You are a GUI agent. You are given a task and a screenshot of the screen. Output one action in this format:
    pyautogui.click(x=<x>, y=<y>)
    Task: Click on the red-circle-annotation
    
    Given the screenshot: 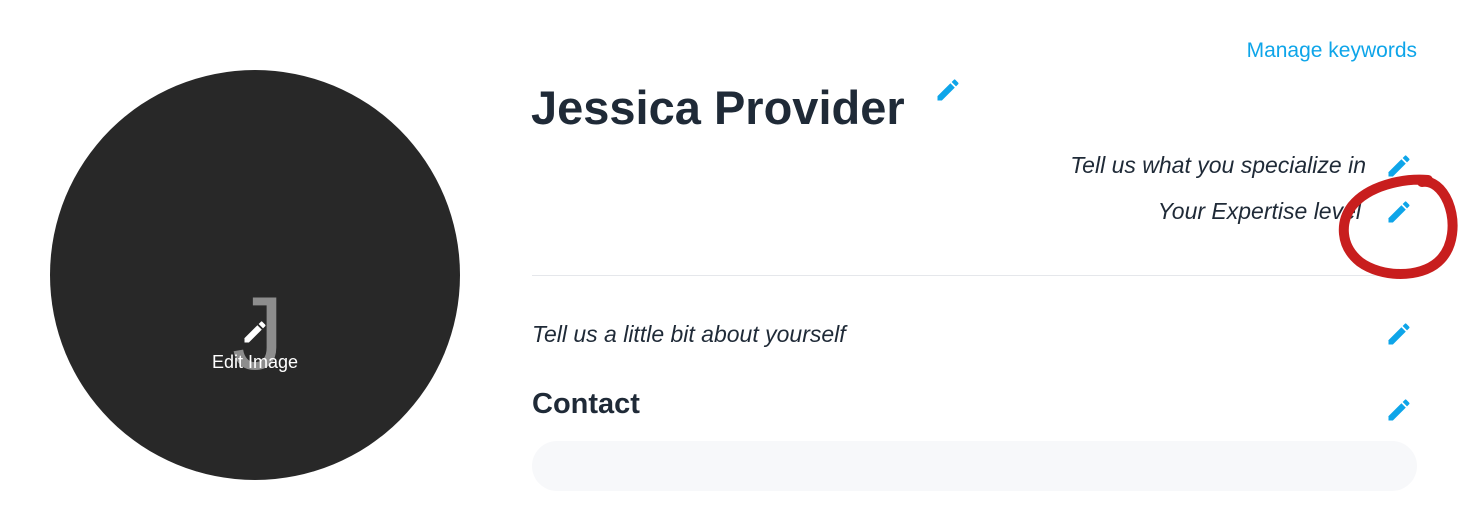 What is the action you would take?
    pyautogui.click(x=1398, y=226)
    